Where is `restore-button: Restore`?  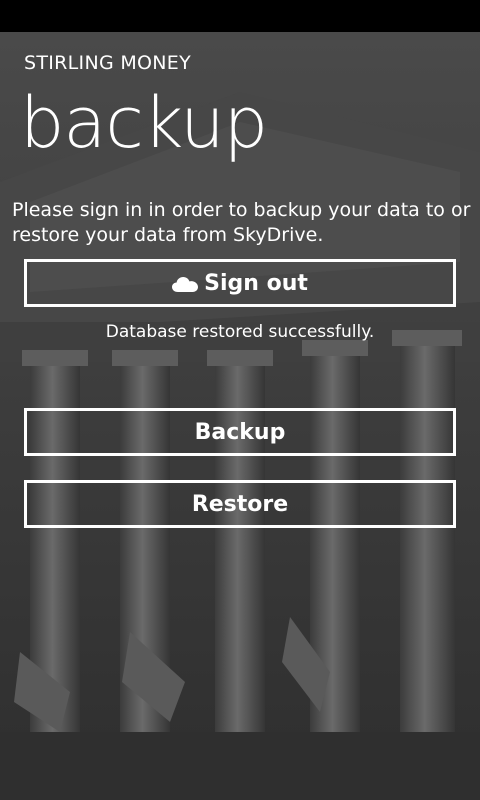 restore-button: Restore is located at coordinates (240, 504).